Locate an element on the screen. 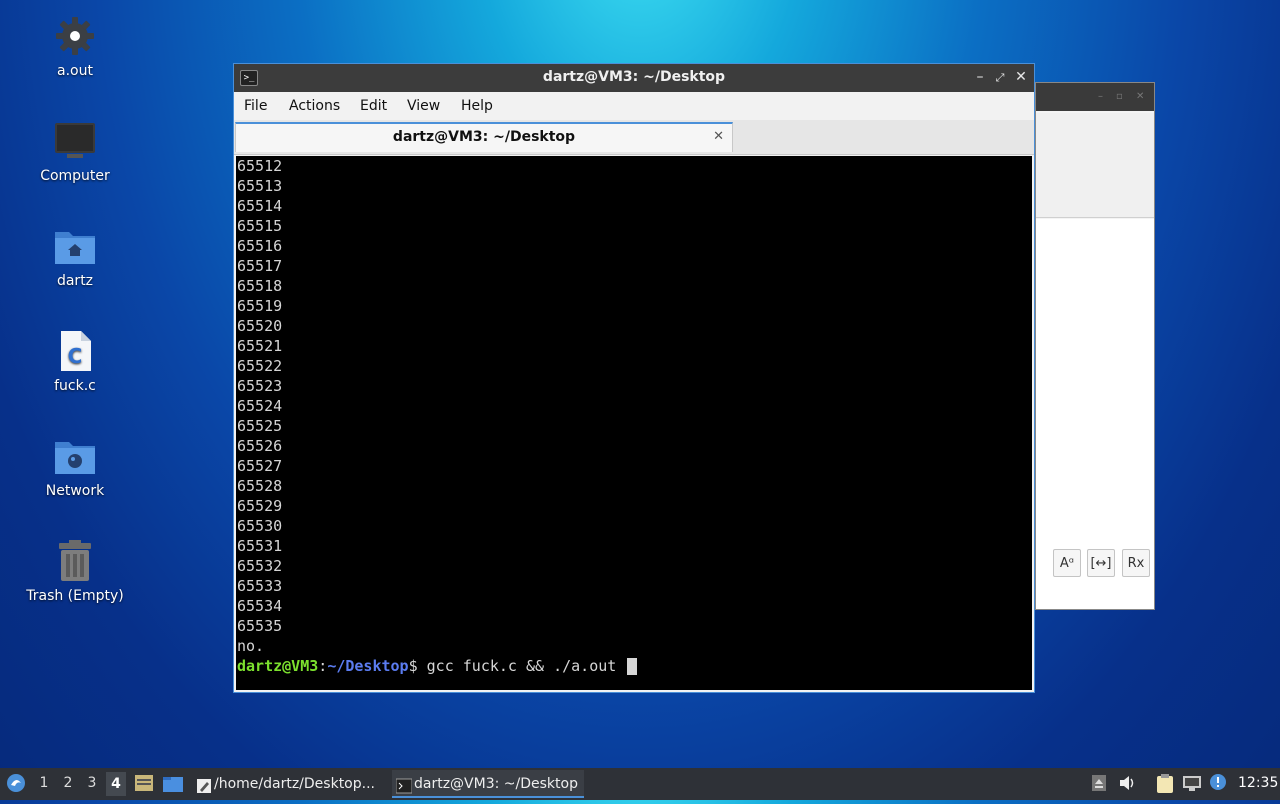  task-terminal: dartz@VM3: ~/Desktop is located at coordinates (488, 784).